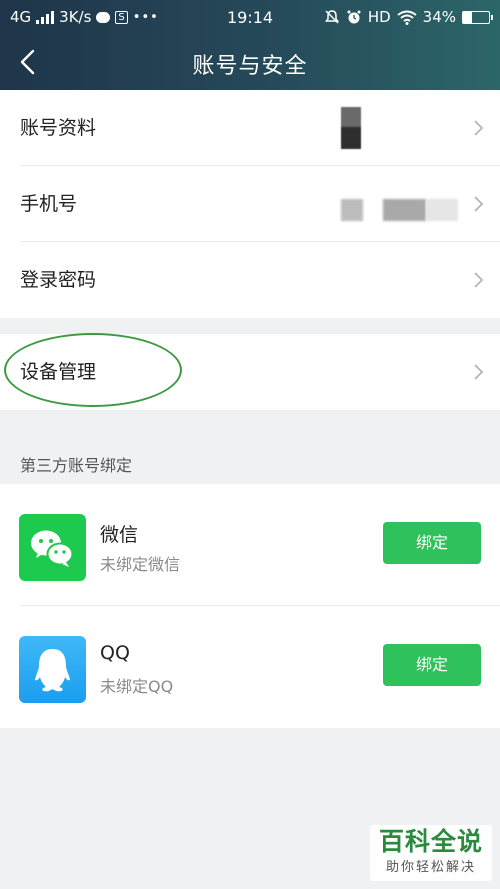 The height and width of the screenshot is (889, 500). What do you see at coordinates (137, 686) in the screenshot?
I see `bind-status: 未绑定QQ` at bounding box center [137, 686].